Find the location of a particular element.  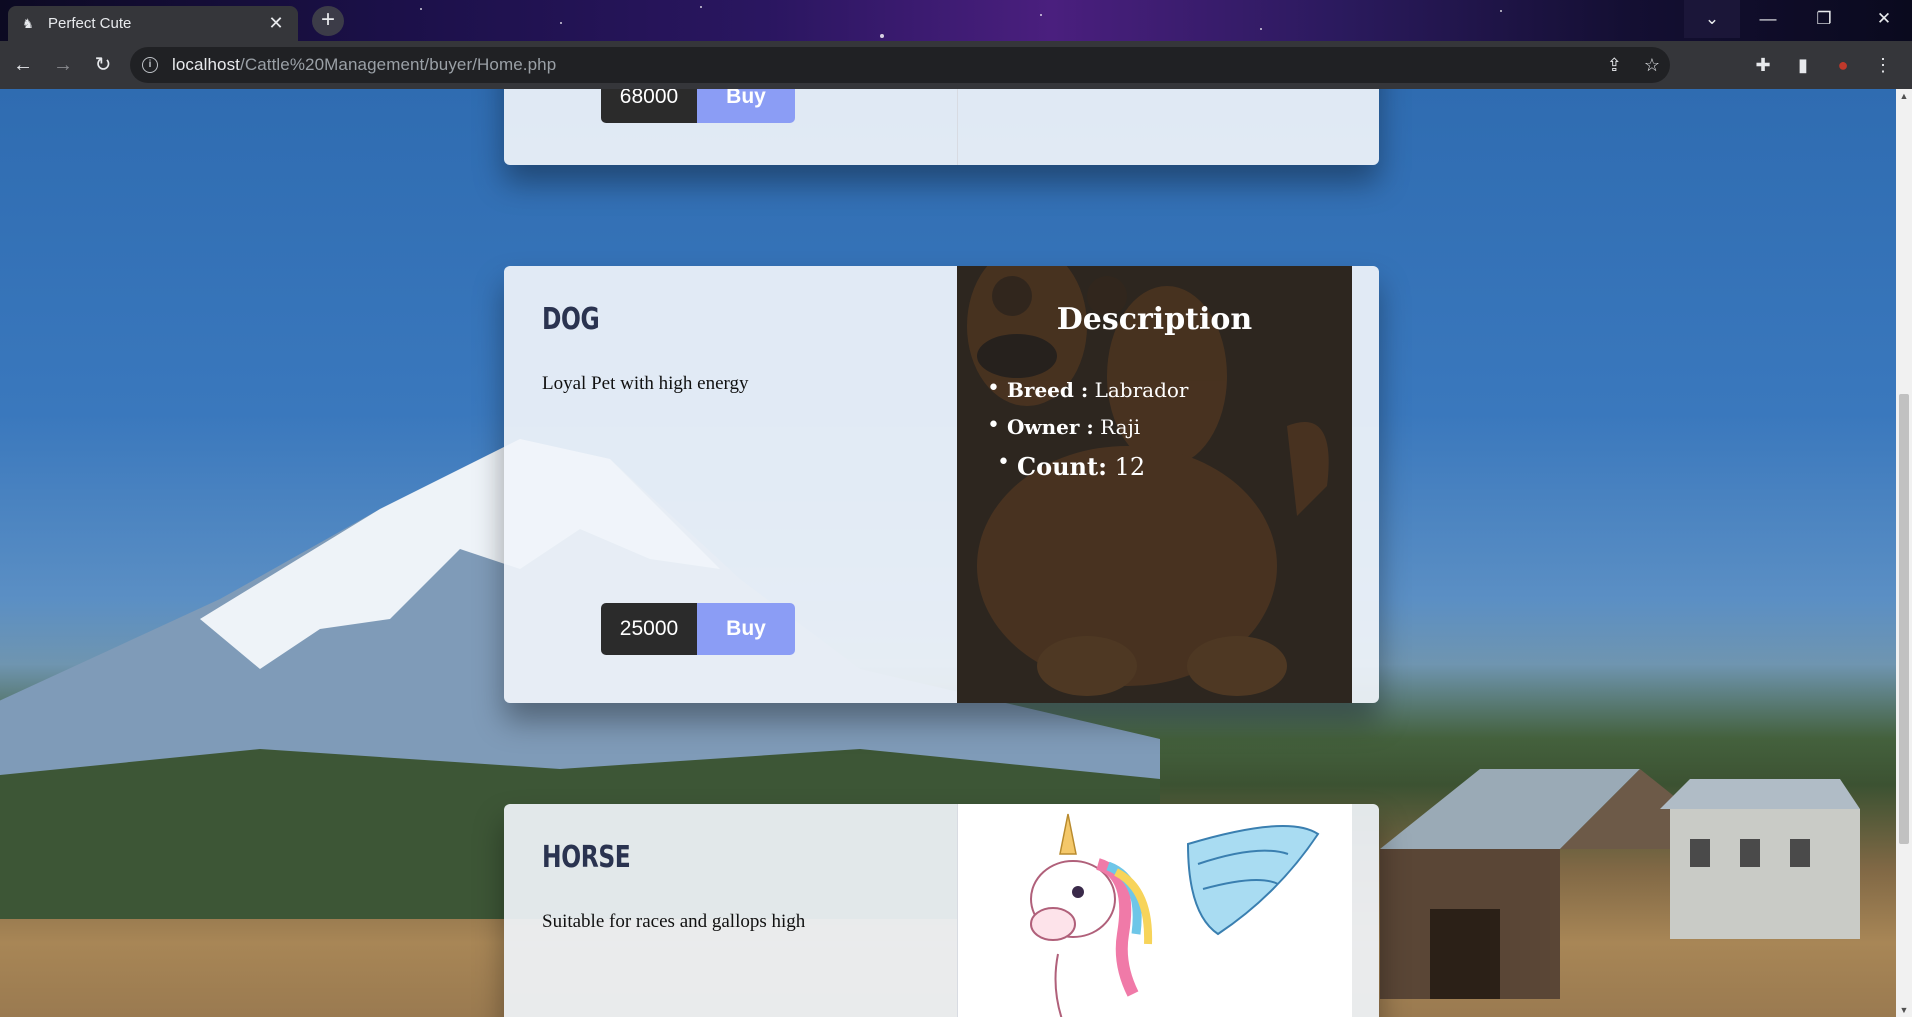

url-path: /Cattle%20Management/buyer/Home.php is located at coordinates (398, 64).